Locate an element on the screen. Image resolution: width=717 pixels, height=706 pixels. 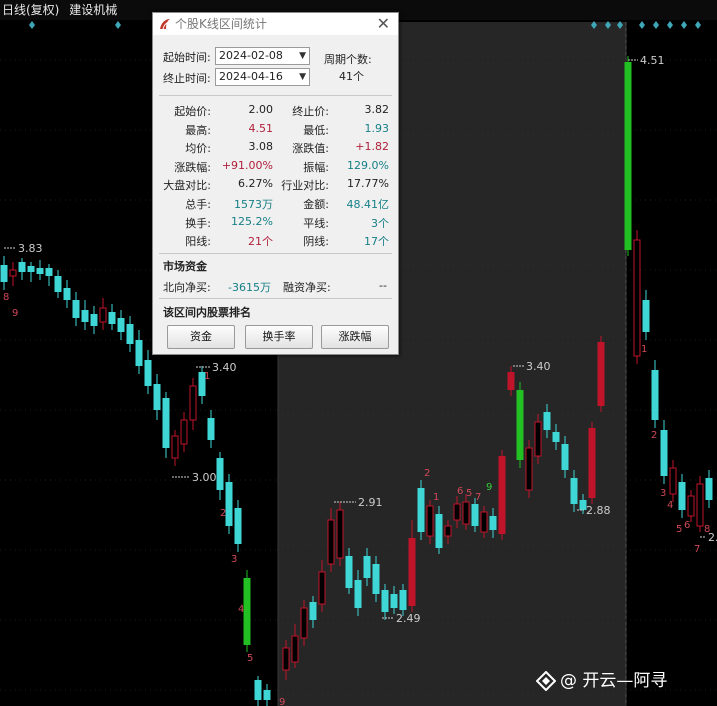
sequence-number: 4 is located at coordinates (241, 609).